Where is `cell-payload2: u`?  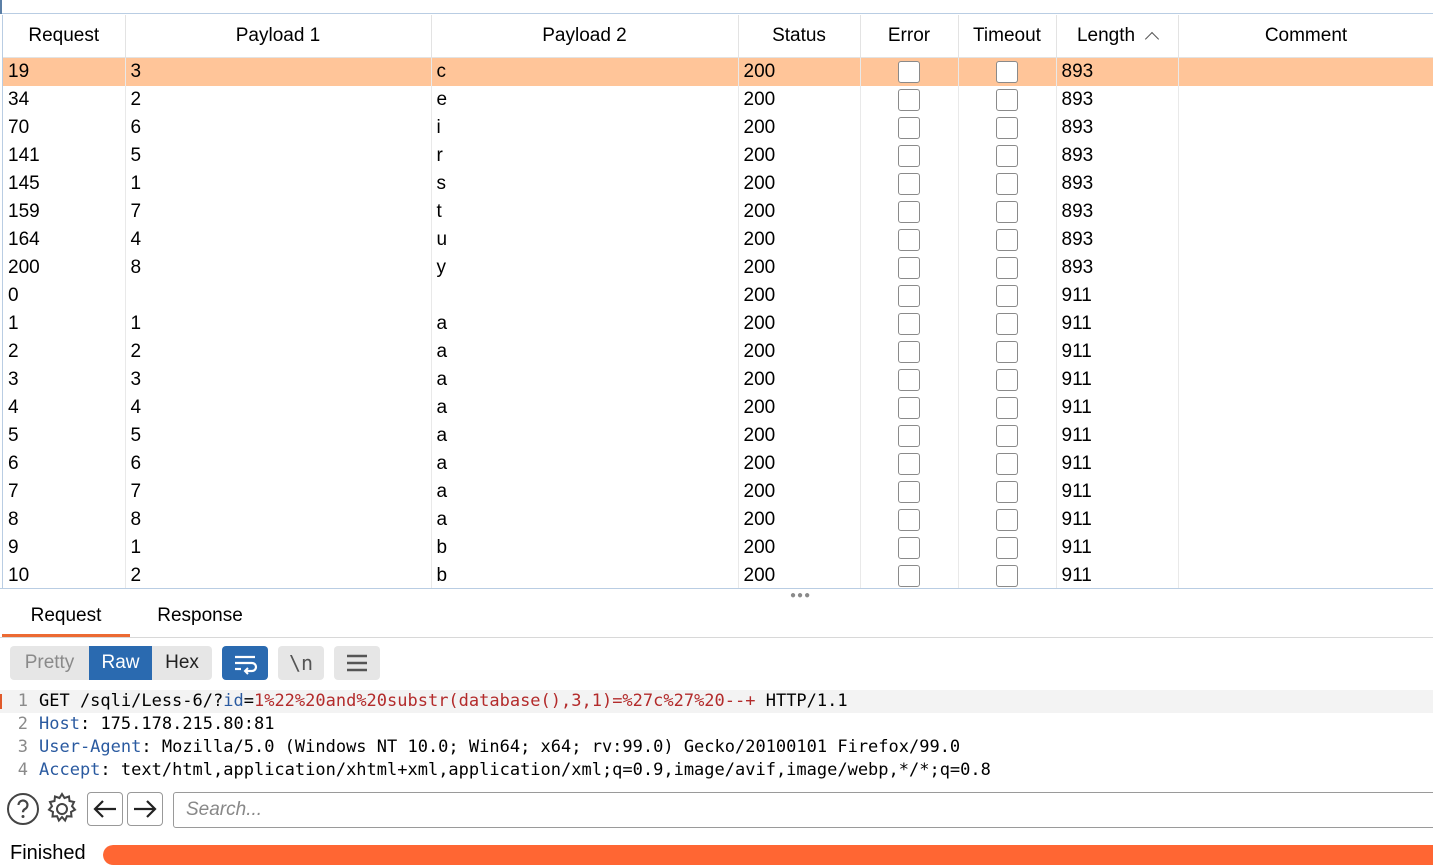 cell-payload2: u is located at coordinates (585, 240).